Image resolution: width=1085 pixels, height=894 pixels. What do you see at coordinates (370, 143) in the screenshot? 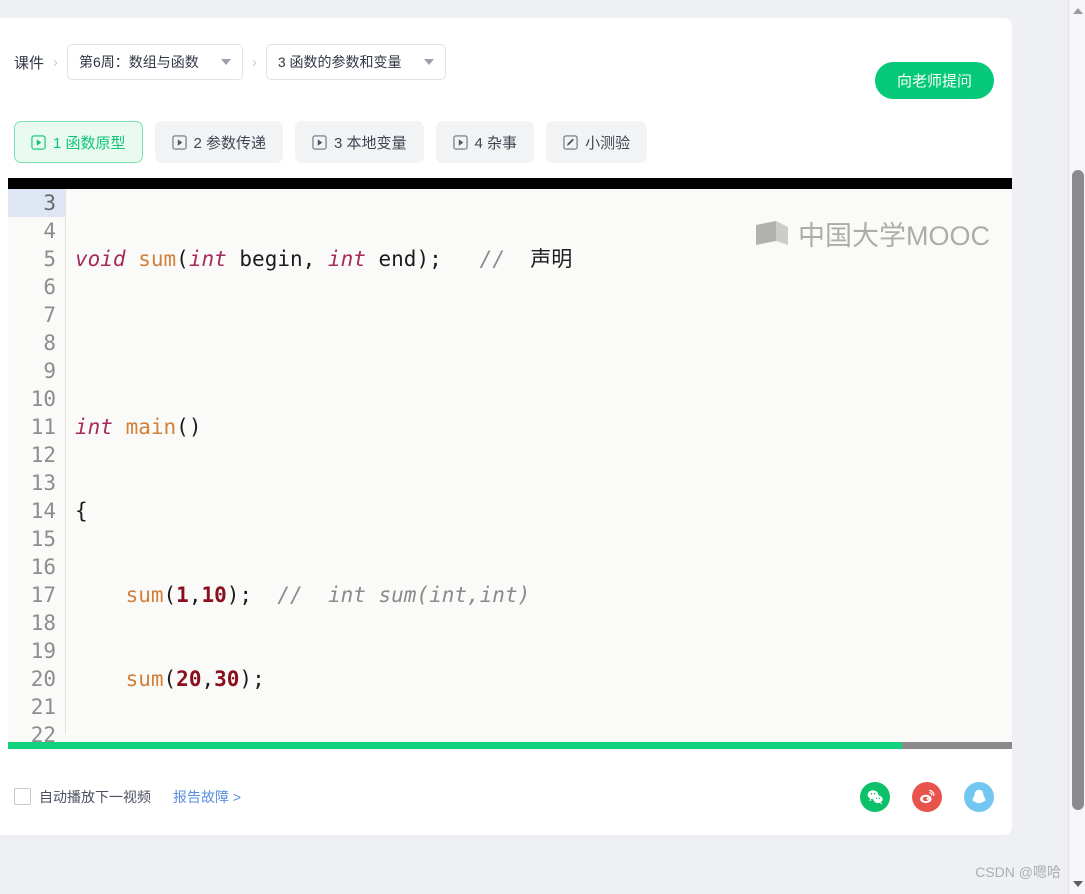
I see `tab-label: 3 本地变量` at bounding box center [370, 143].